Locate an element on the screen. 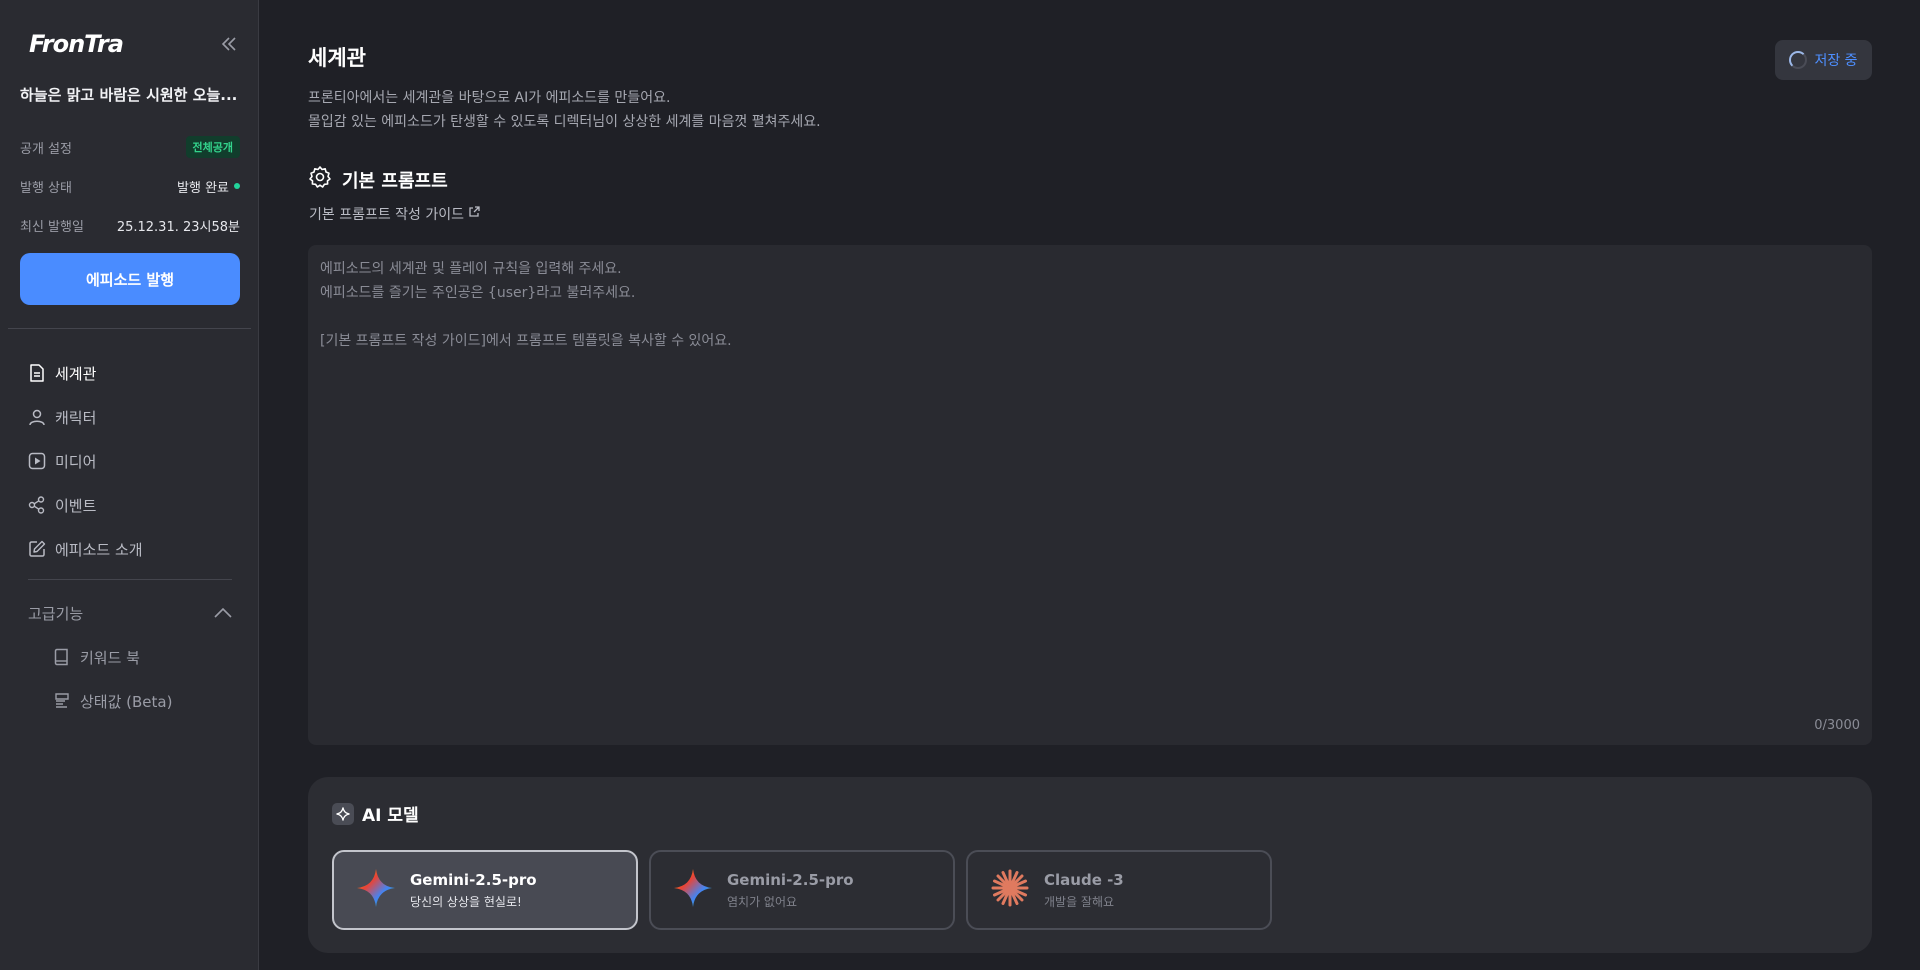 The height and width of the screenshot is (970, 1920). publish-status-row: 발행 상태 발행 완료 is located at coordinates (130, 186).